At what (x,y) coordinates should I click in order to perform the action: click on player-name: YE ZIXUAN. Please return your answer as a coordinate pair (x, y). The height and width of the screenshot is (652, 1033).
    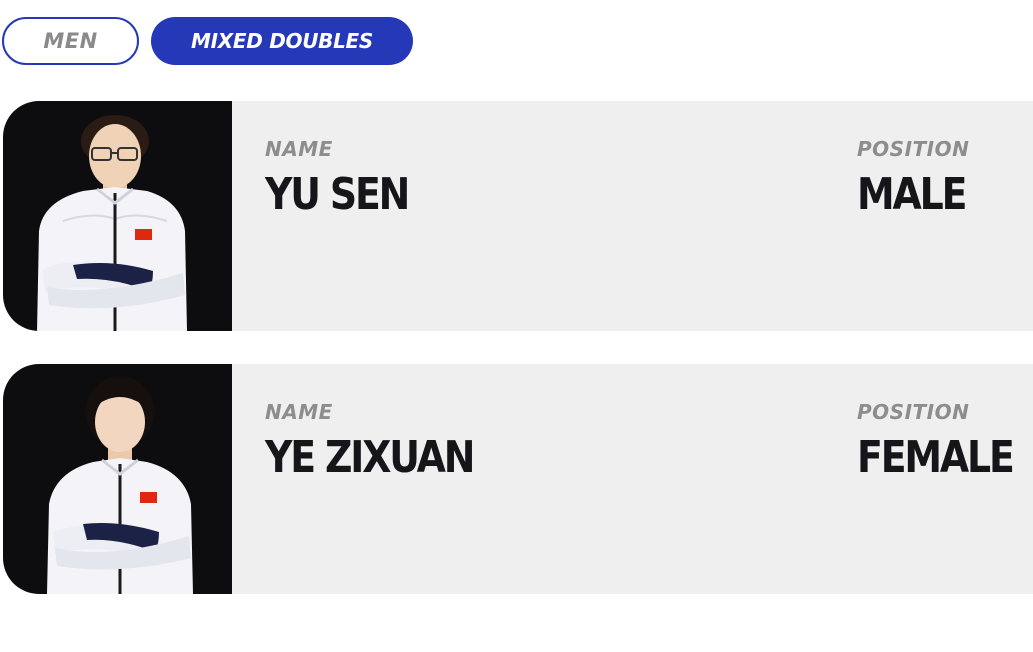
    Looking at the image, I should click on (370, 457).